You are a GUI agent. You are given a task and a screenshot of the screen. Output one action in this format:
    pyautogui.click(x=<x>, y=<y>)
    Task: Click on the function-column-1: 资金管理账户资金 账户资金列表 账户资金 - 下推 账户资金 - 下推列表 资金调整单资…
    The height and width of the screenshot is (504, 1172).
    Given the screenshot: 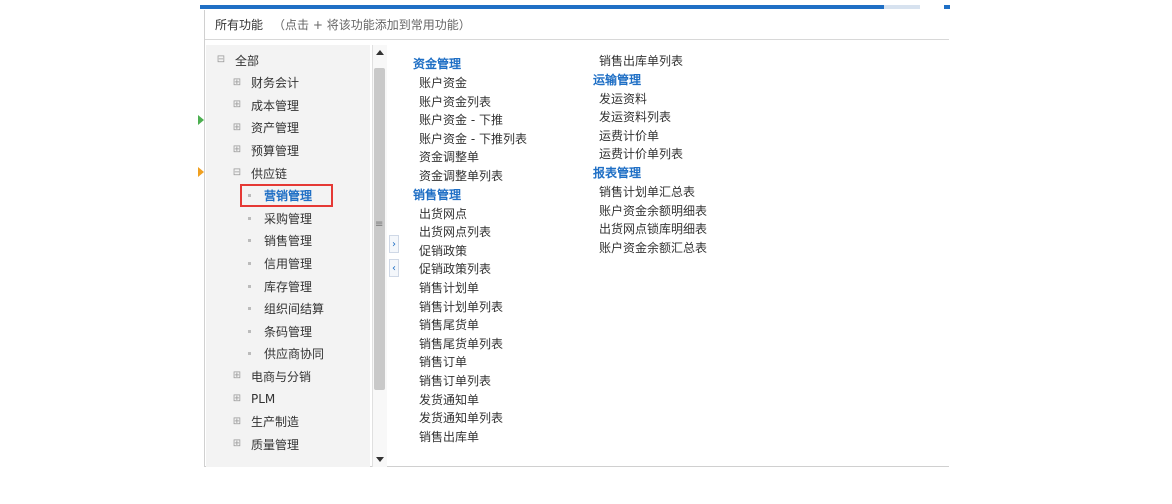 What is the action you would take?
    pyautogui.click(x=470, y=250)
    